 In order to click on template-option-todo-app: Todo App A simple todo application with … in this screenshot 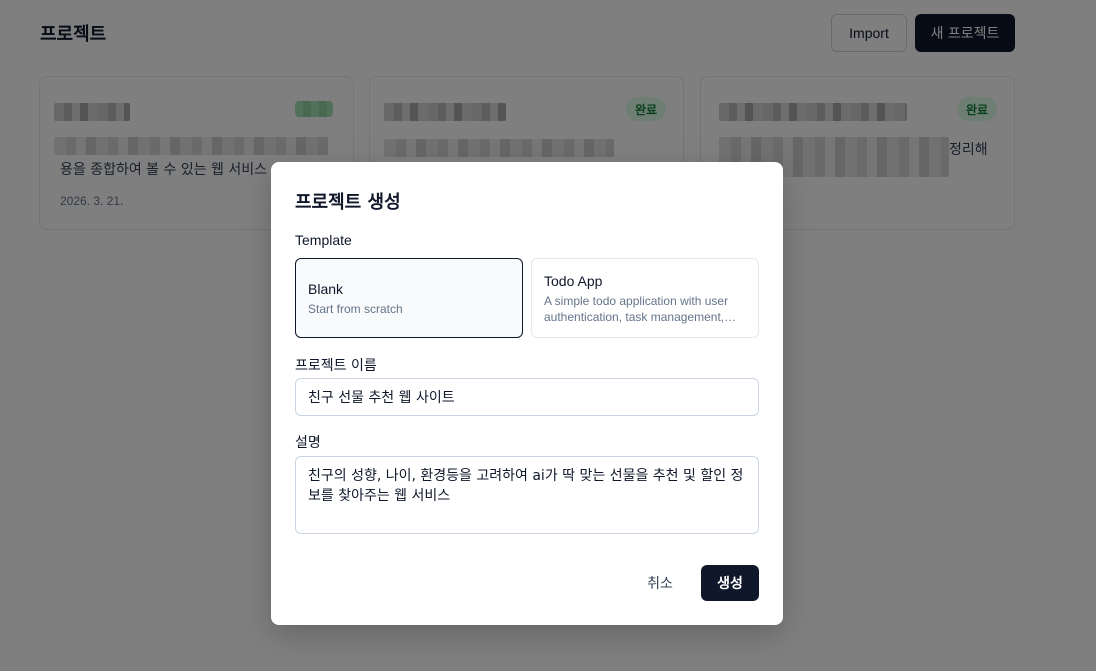, I will do `click(645, 298)`.